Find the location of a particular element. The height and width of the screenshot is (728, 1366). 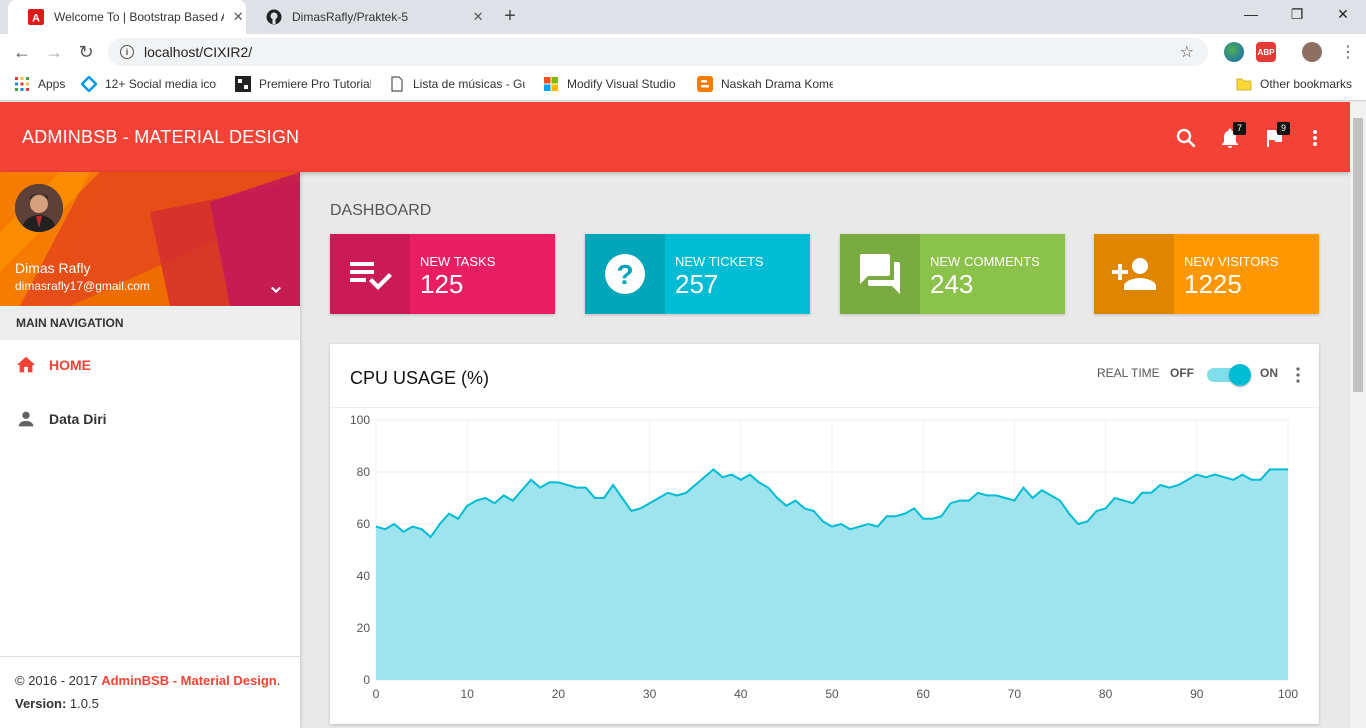

adblock-extension-icon: ABP is located at coordinates (1266, 52).